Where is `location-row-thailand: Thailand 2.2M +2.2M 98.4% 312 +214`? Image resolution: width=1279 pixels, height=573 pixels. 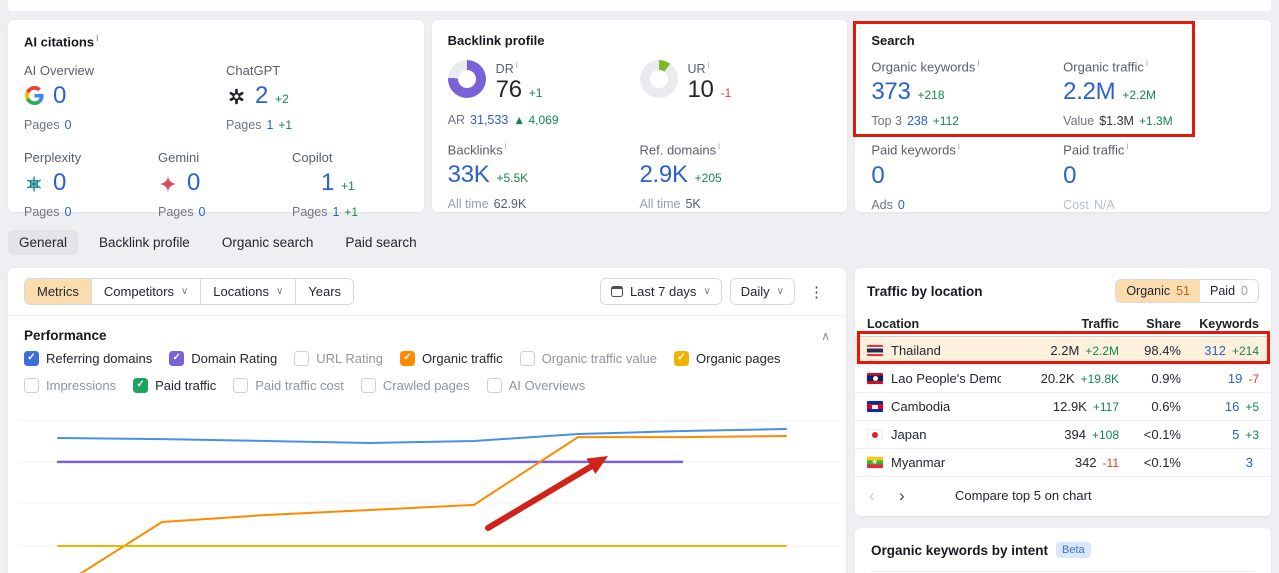
location-row-thailand: Thailand 2.2M +2.2M 98.4% 312 +214 is located at coordinates (1063, 351).